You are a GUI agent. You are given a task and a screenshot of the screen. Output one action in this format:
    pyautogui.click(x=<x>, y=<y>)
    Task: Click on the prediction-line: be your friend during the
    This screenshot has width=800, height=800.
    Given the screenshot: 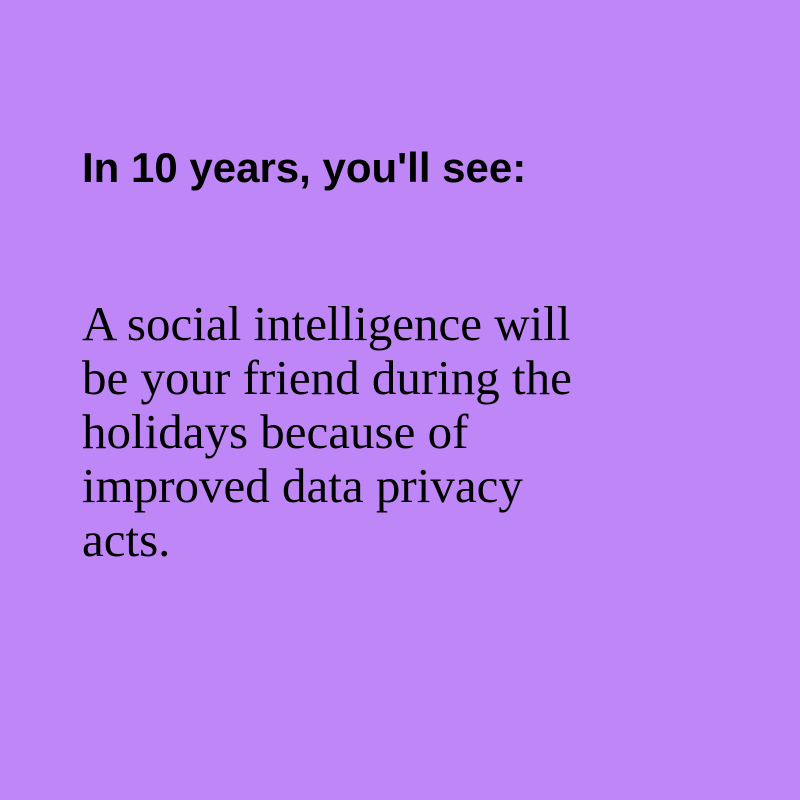 What is the action you would take?
    pyautogui.click(x=327, y=377)
    